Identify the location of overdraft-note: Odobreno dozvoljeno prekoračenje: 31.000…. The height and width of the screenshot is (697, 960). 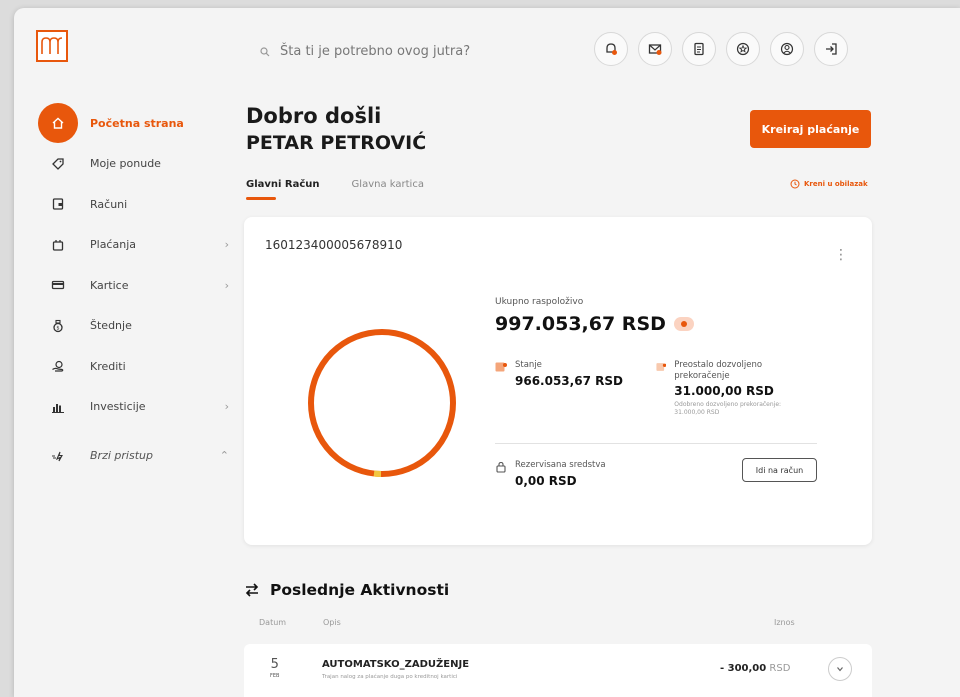
(728, 409).